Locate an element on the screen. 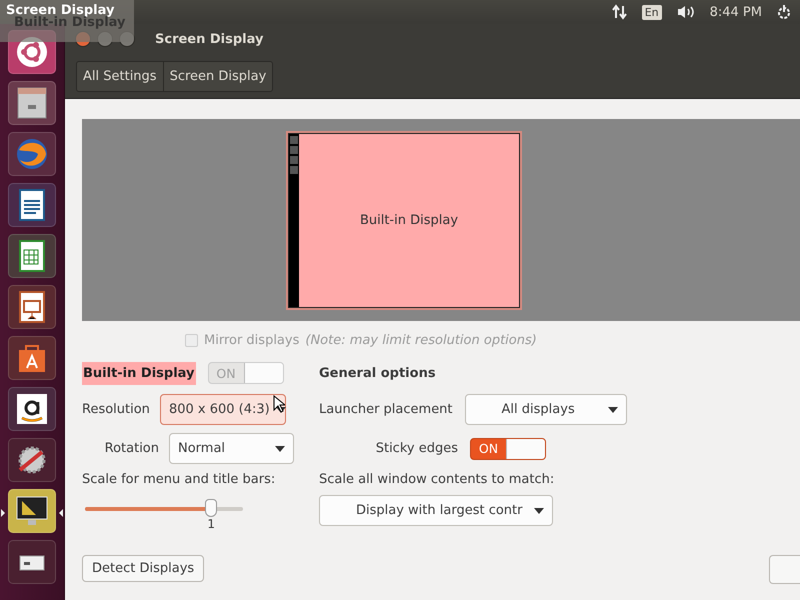 The image size is (800, 600). window-title: Screen Display is located at coordinates (209, 39).